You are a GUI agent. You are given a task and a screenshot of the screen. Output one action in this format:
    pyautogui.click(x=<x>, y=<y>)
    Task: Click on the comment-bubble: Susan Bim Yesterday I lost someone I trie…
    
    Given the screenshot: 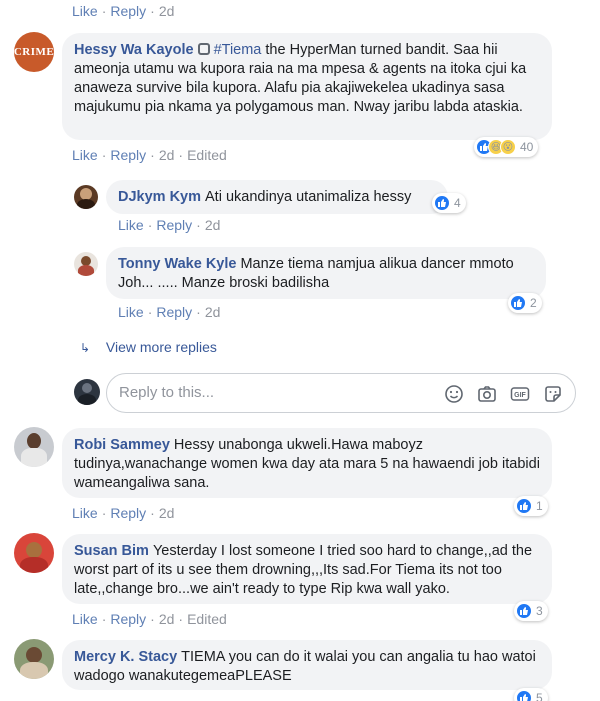 What is the action you would take?
    pyautogui.click(x=307, y=569)
    